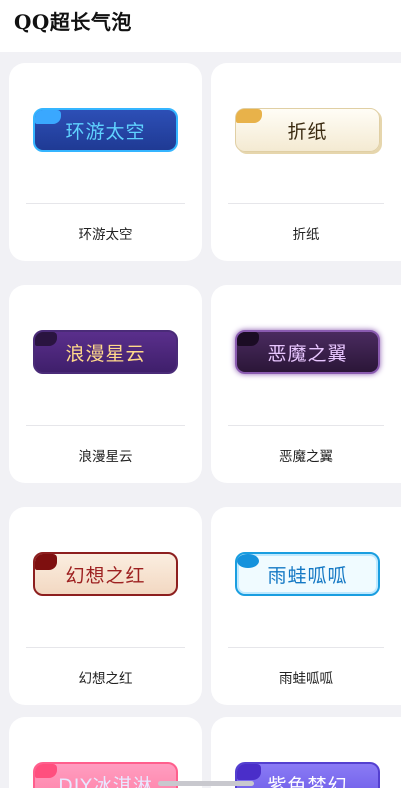 This screenshot has width=401, height=788. What do you see at coordinates (307, 781) in the screenshot?
I see `bubble-text: 紫色梦幻` at bounding box center [307, 781].